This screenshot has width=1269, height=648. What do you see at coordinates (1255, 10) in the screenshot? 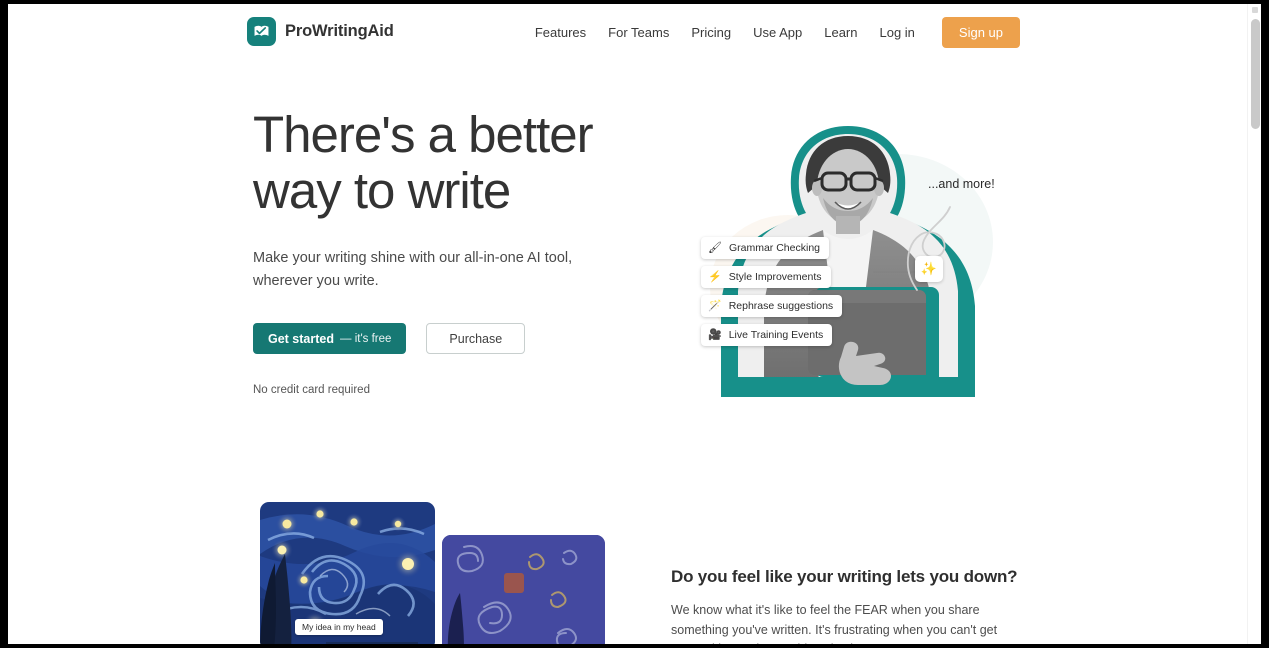
I see `scrollbar-up-arrow` at bounding box center [1255, 10].